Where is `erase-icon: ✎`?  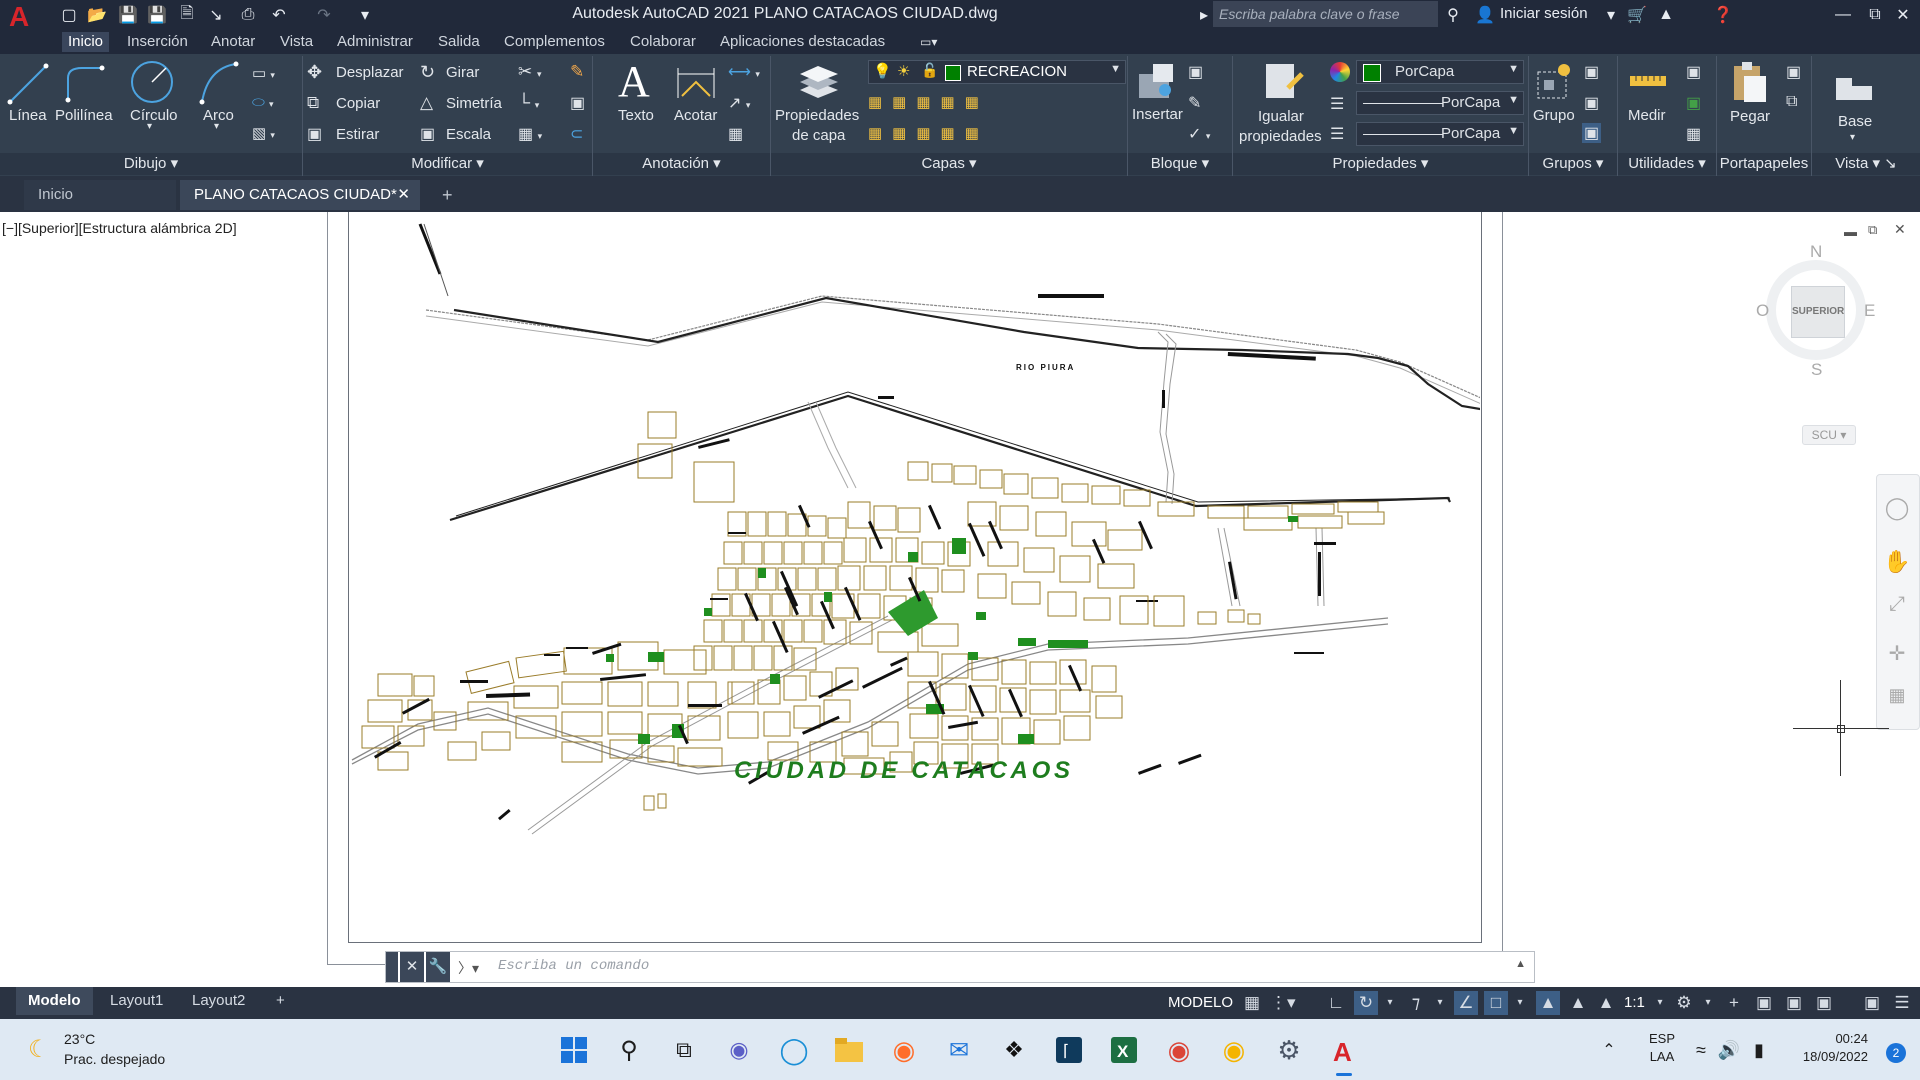 erase-icon: ✎ is located at coordinates (577, 72).